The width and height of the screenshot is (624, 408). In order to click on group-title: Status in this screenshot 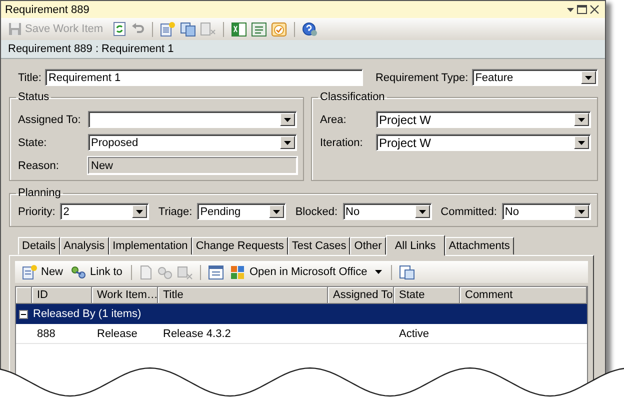, I will do `click(33, 97)`.